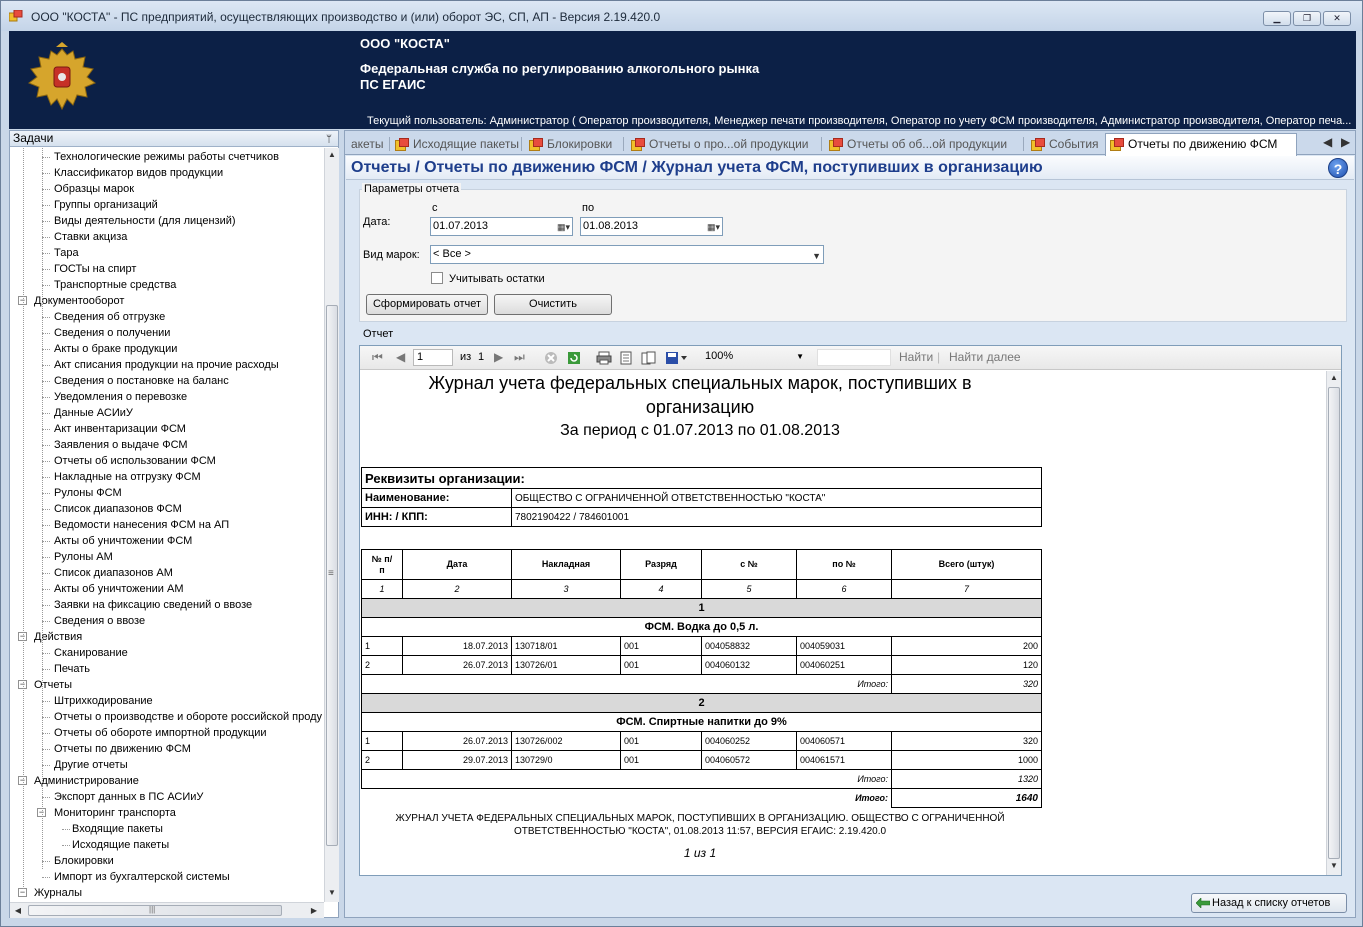 The height and width of the screenshot is (927, 1363). What do you see at coordinates (377, 357) in the screenshot?
I see `first-page-icon: ⏮` at bounding box center [377, 357].